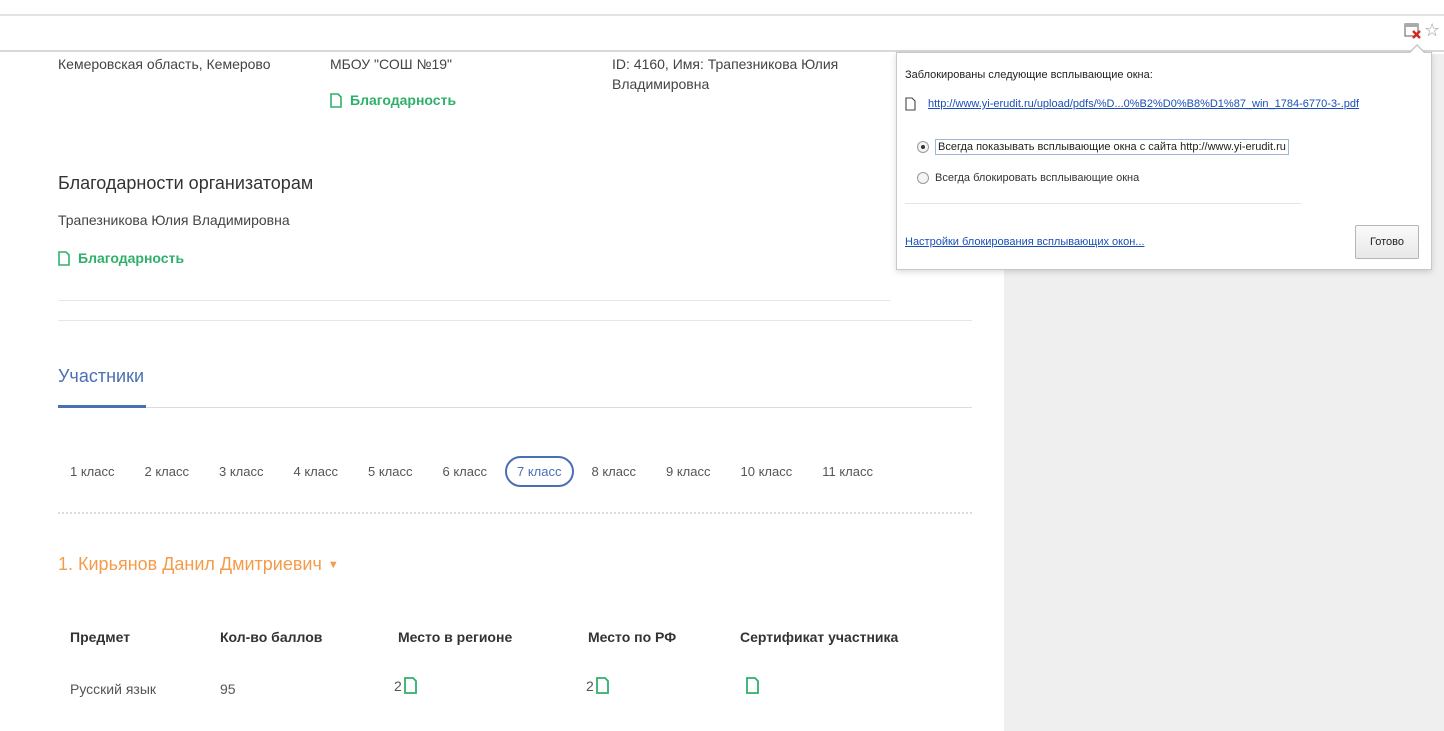 The image size is (1444, 731). Describe the element at coordinates (539, 471) in the screenshot. I see `class-filter-7: 7 класс` at that location.